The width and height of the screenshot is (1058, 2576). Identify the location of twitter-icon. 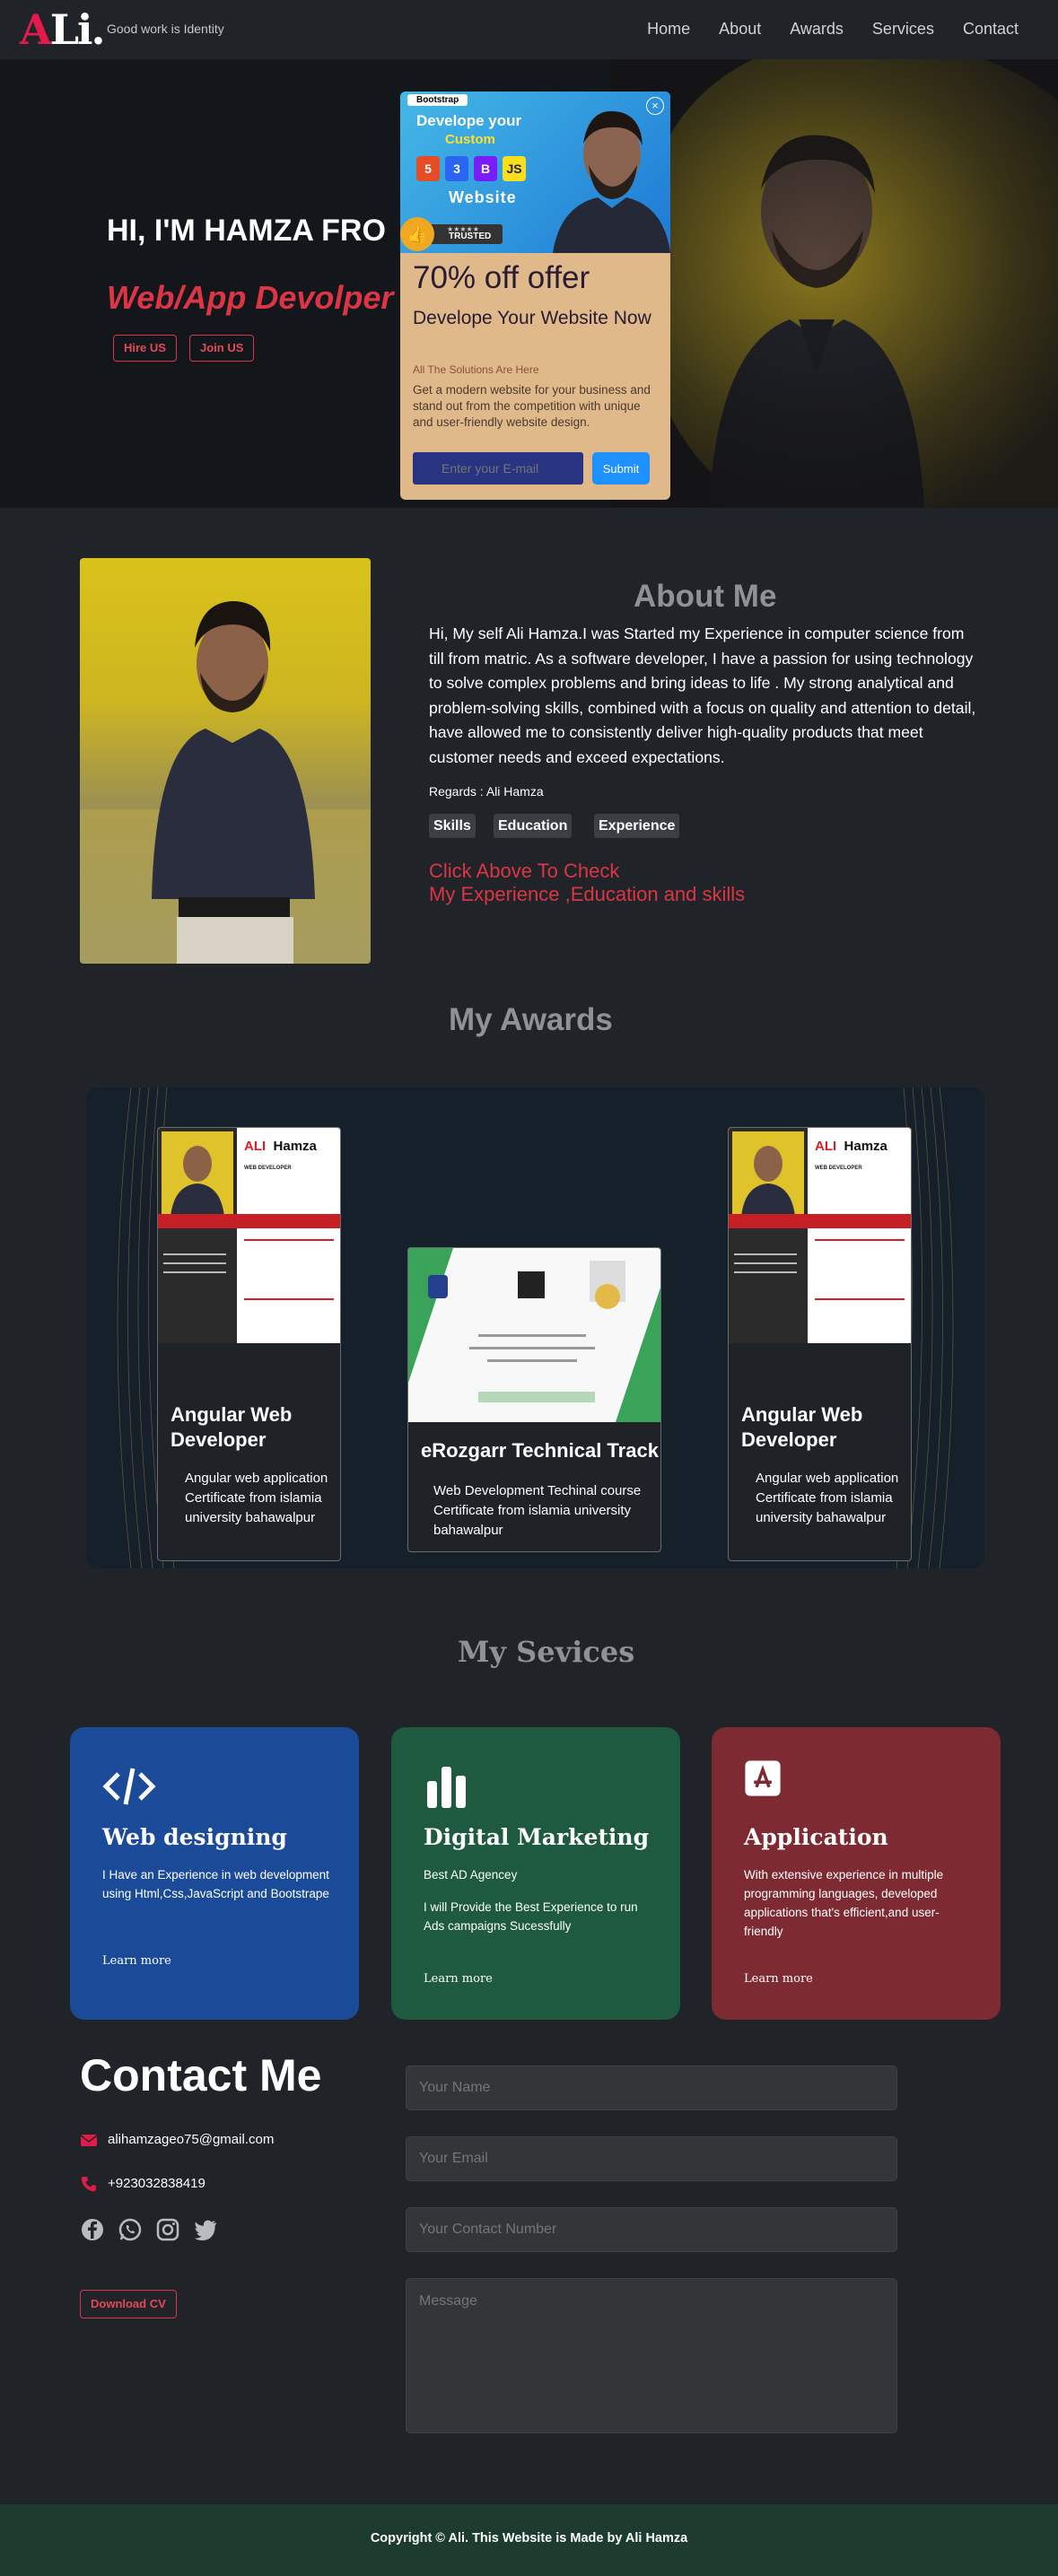
(206, 2229).